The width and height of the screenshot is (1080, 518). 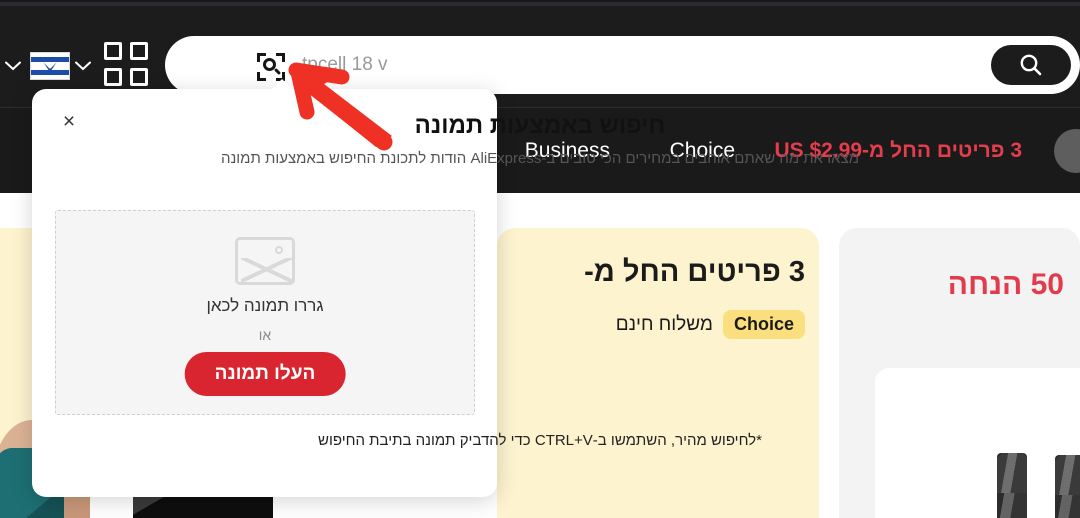 What do you see at coordinates (83, 66) in the screenshot?
I see `chevron-down-icon-secondary` at bounding box center [83, 66].